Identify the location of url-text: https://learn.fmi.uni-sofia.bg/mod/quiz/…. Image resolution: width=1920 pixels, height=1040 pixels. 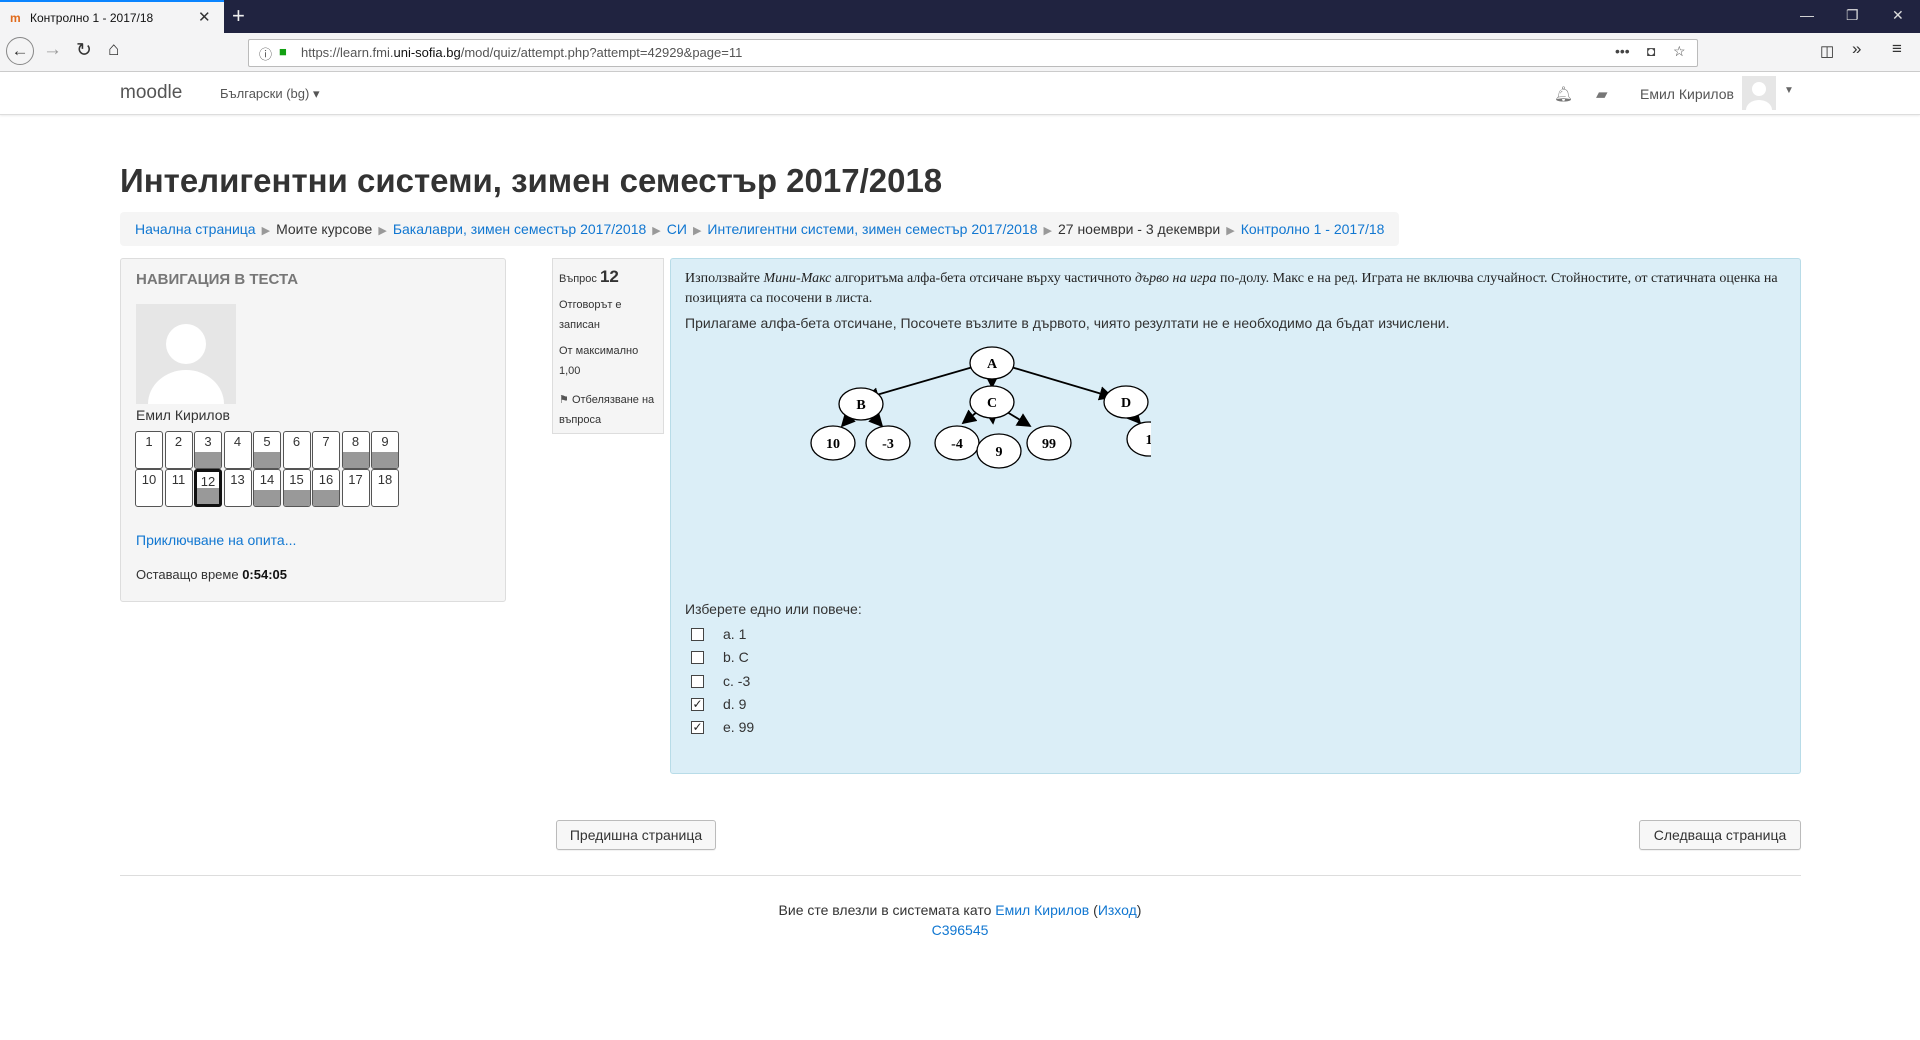
(522, 52).